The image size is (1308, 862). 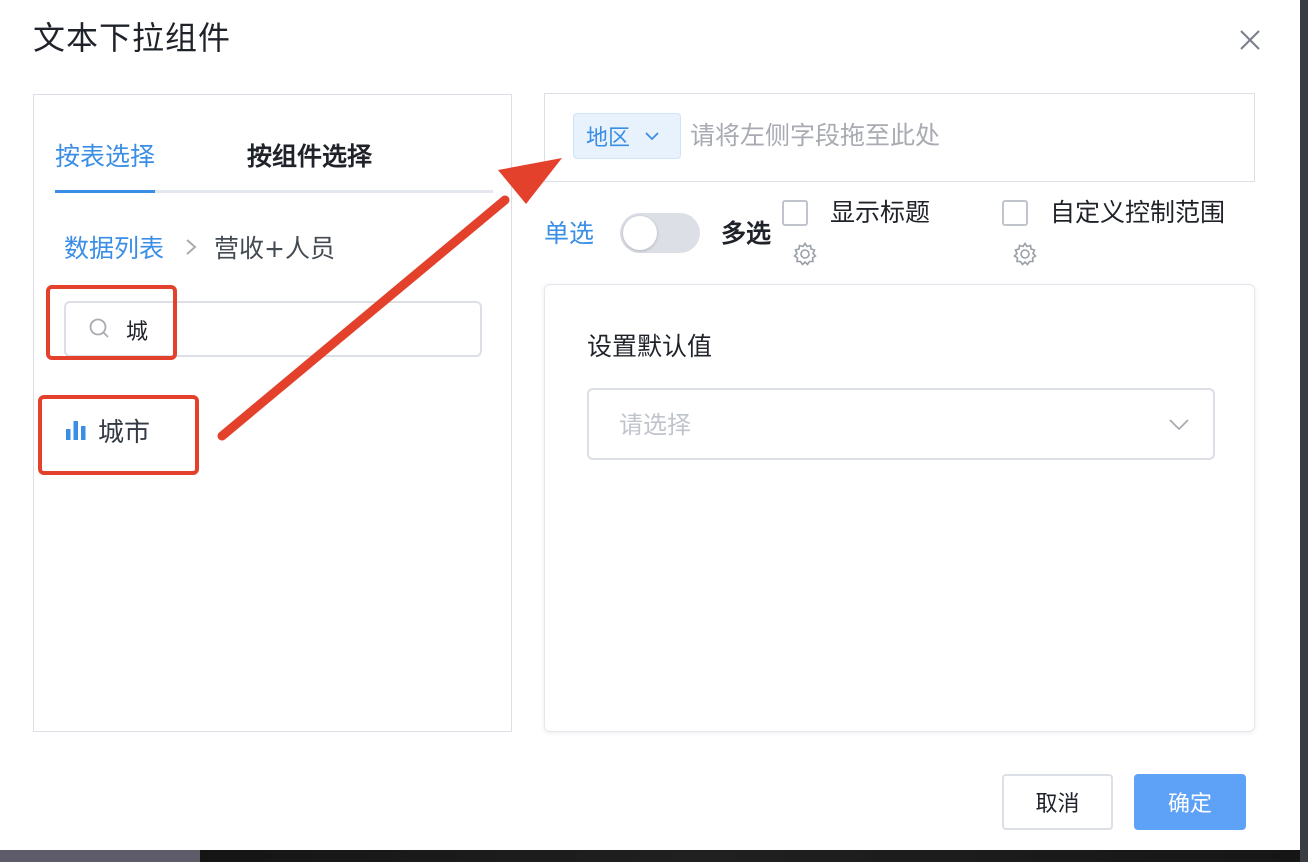 I want to click on field-highlight-annotation, so click(x=118, y=435).